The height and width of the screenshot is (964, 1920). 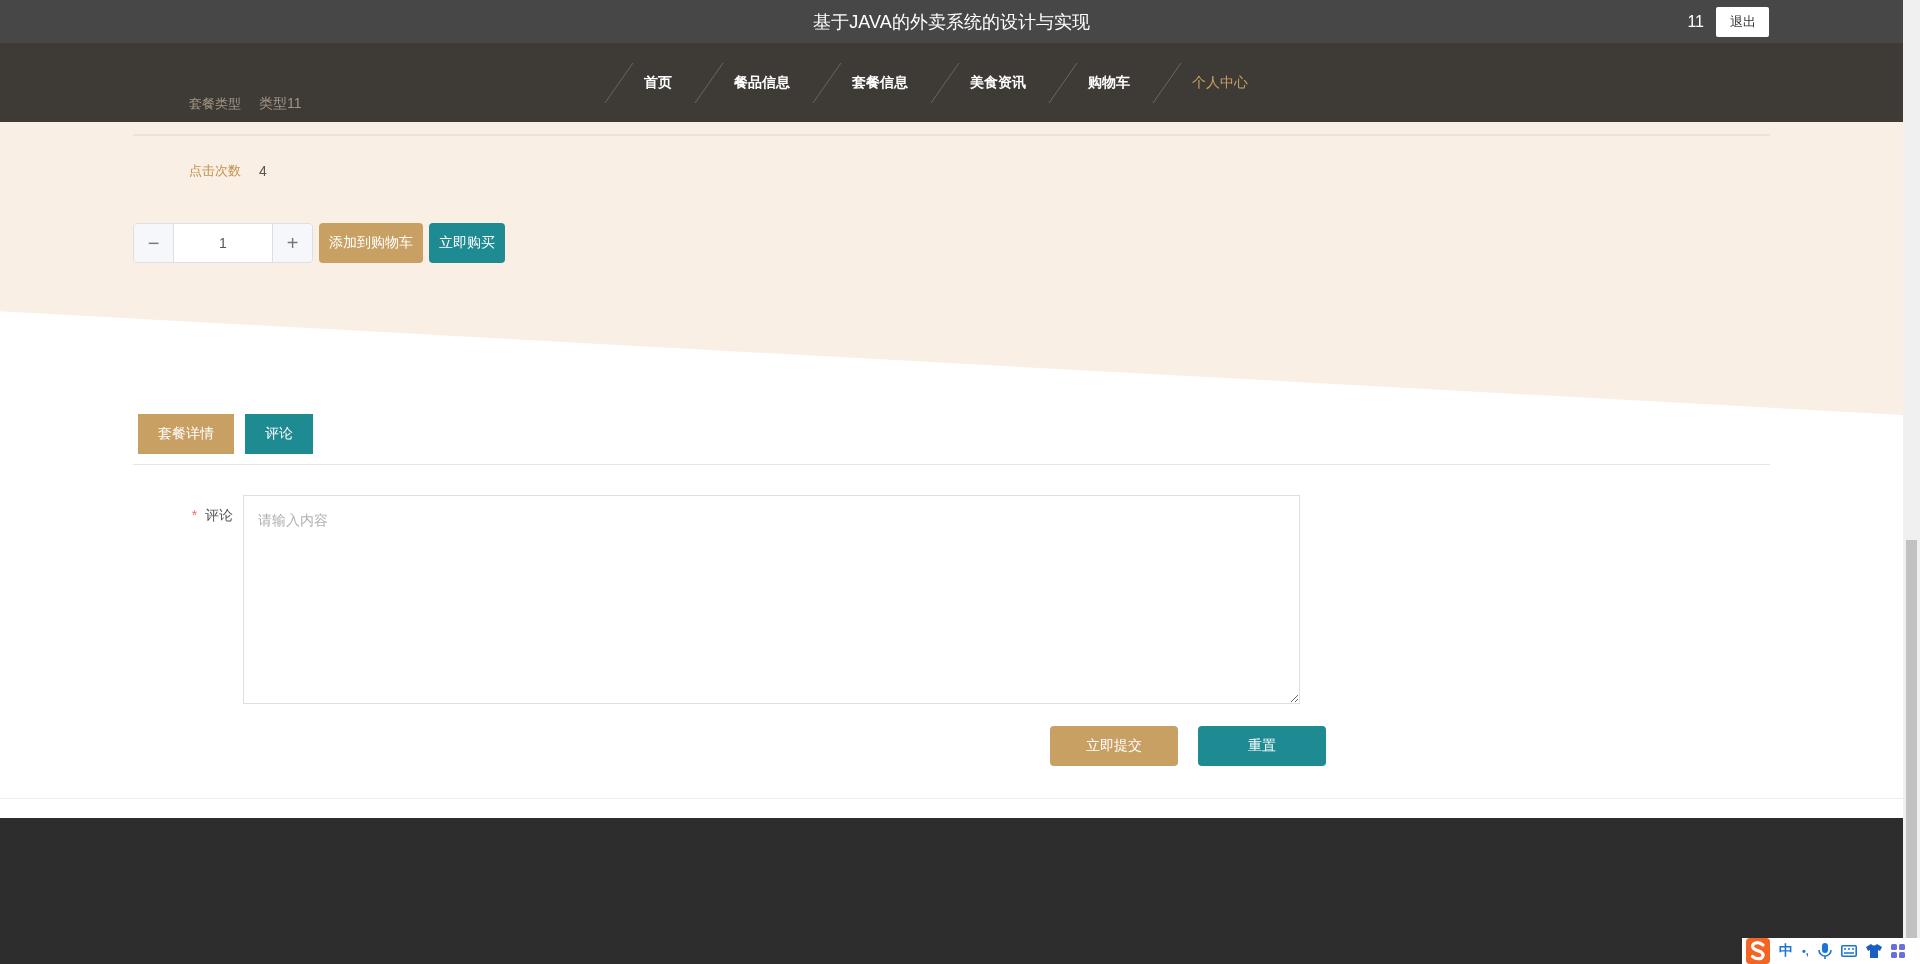 I want to click on nav-link: 美食资讯, so click(x=997, y=82).